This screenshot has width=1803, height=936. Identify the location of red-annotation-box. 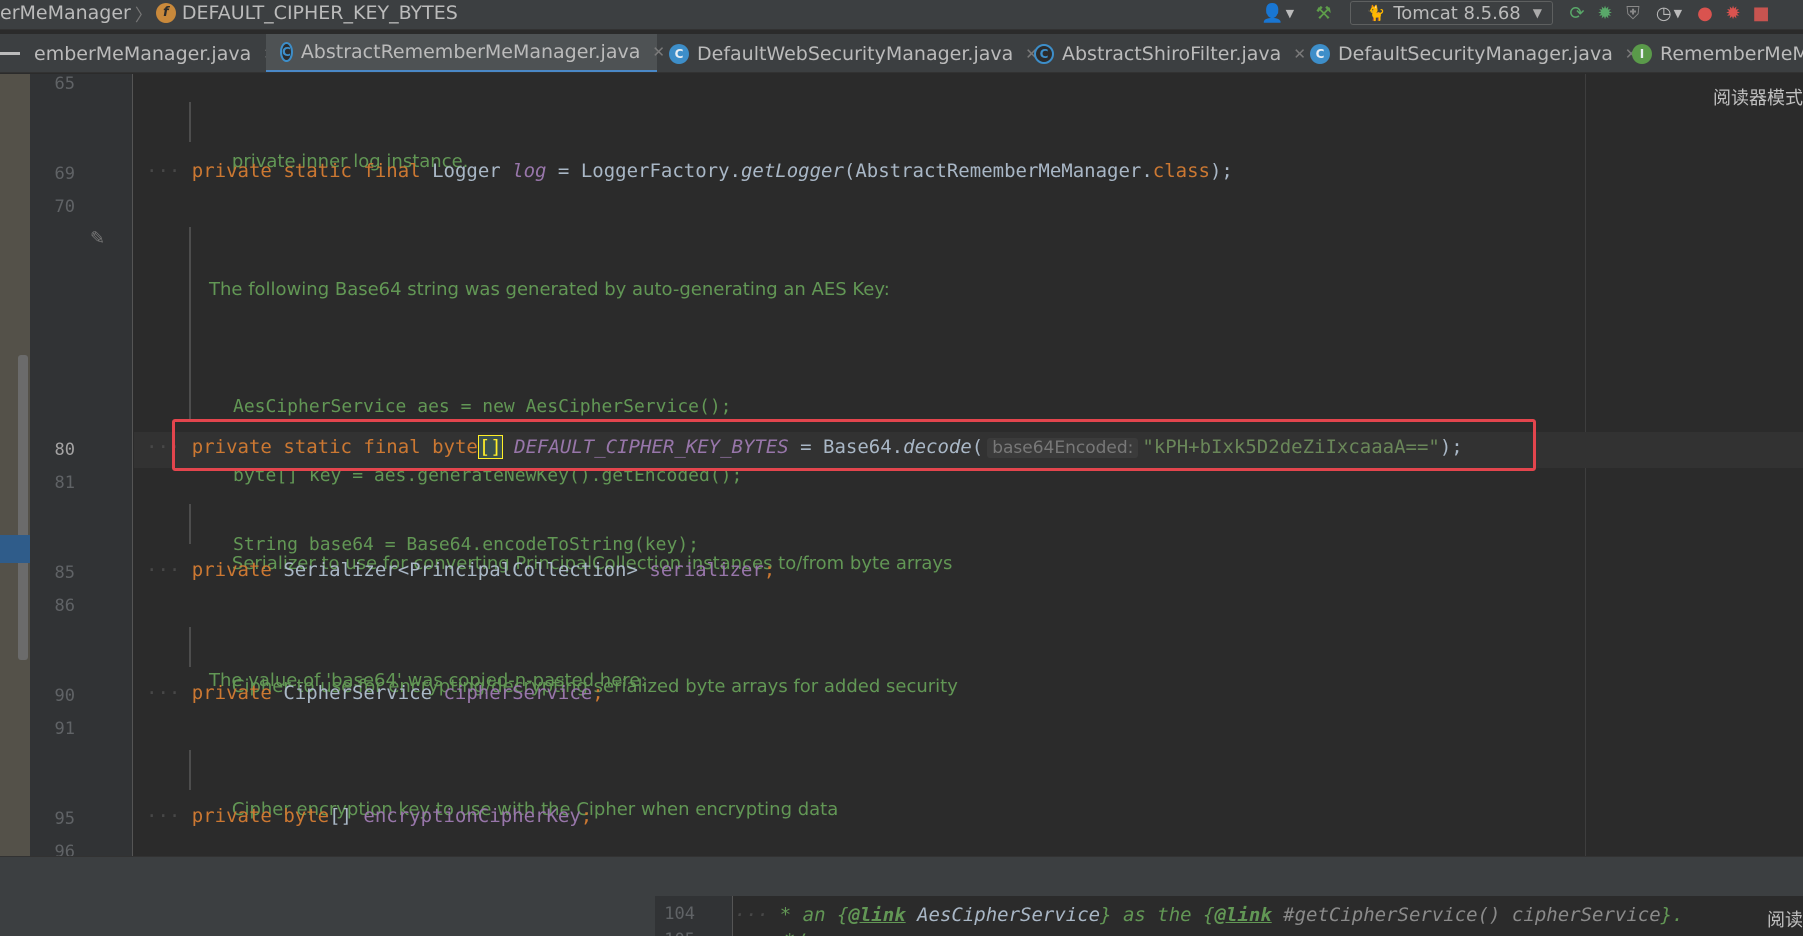
(854, 445).